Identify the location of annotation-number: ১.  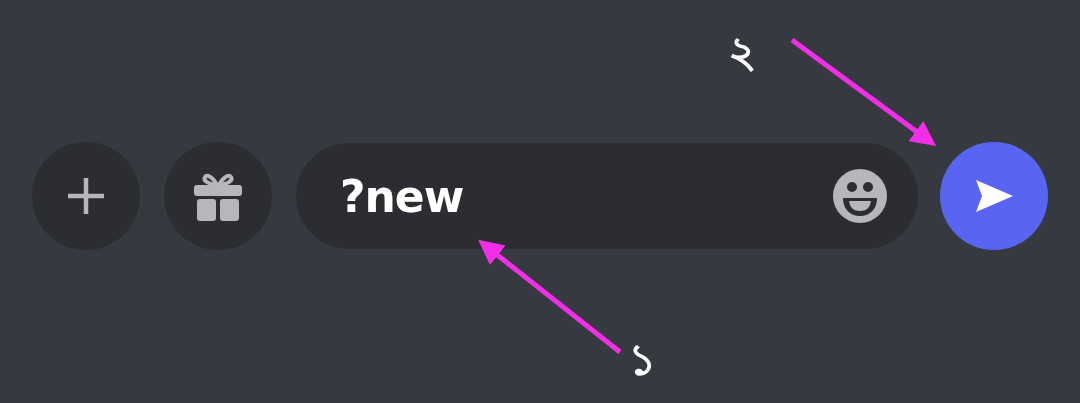
(642, 360).